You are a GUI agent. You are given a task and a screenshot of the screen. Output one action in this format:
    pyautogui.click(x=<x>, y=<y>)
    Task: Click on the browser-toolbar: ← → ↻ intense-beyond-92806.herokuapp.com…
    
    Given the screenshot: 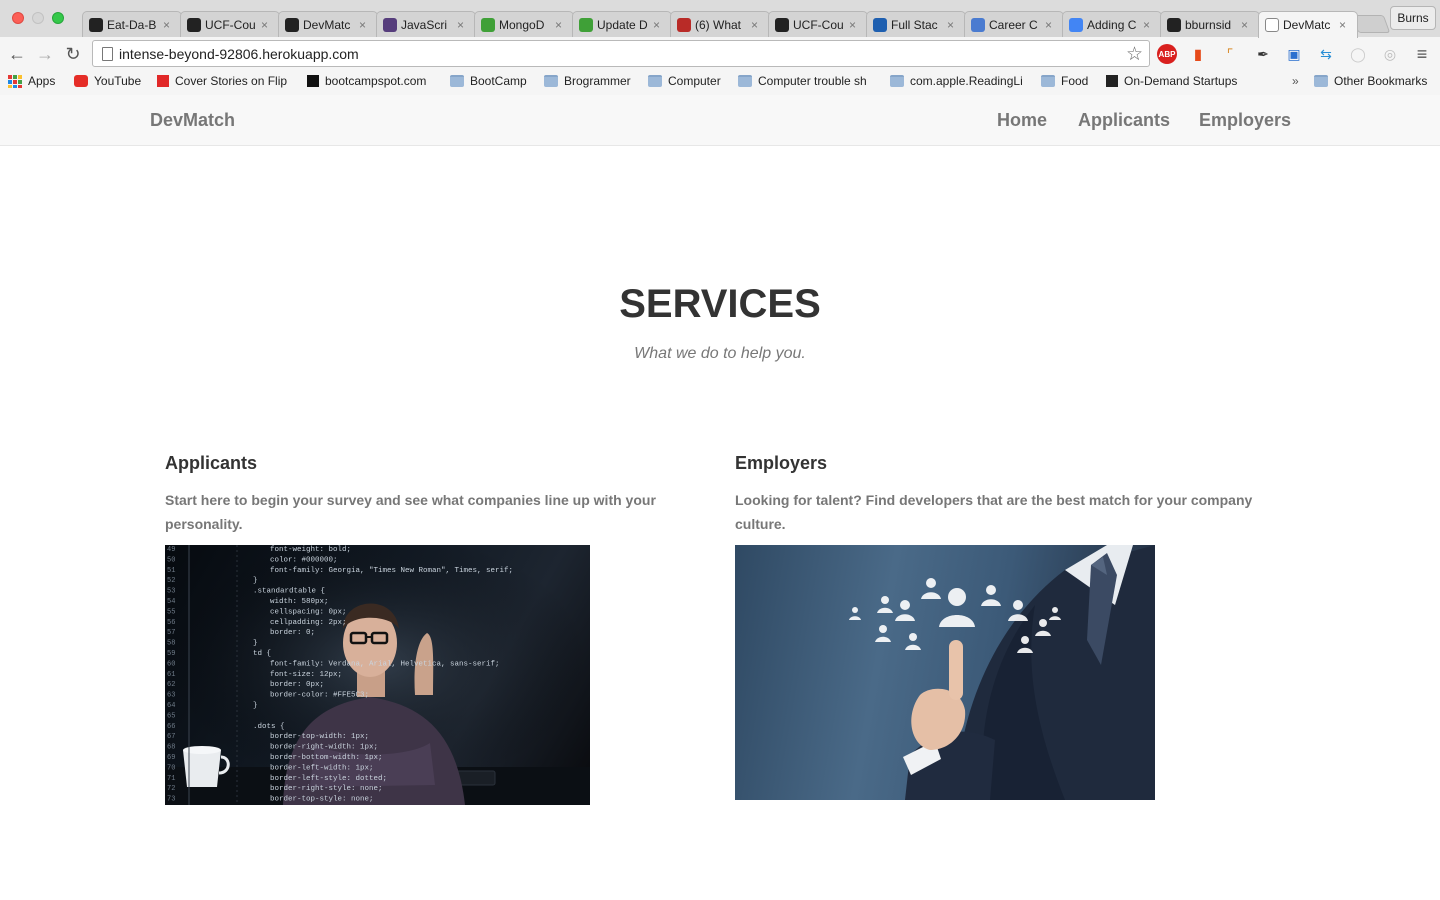 What is the action you would take?
    pyautogui.click(x=720, y=53)
    